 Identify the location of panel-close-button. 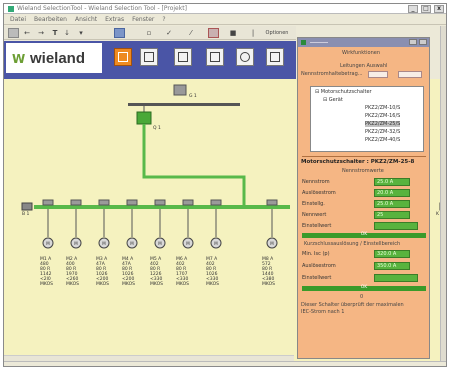
(423, 42).